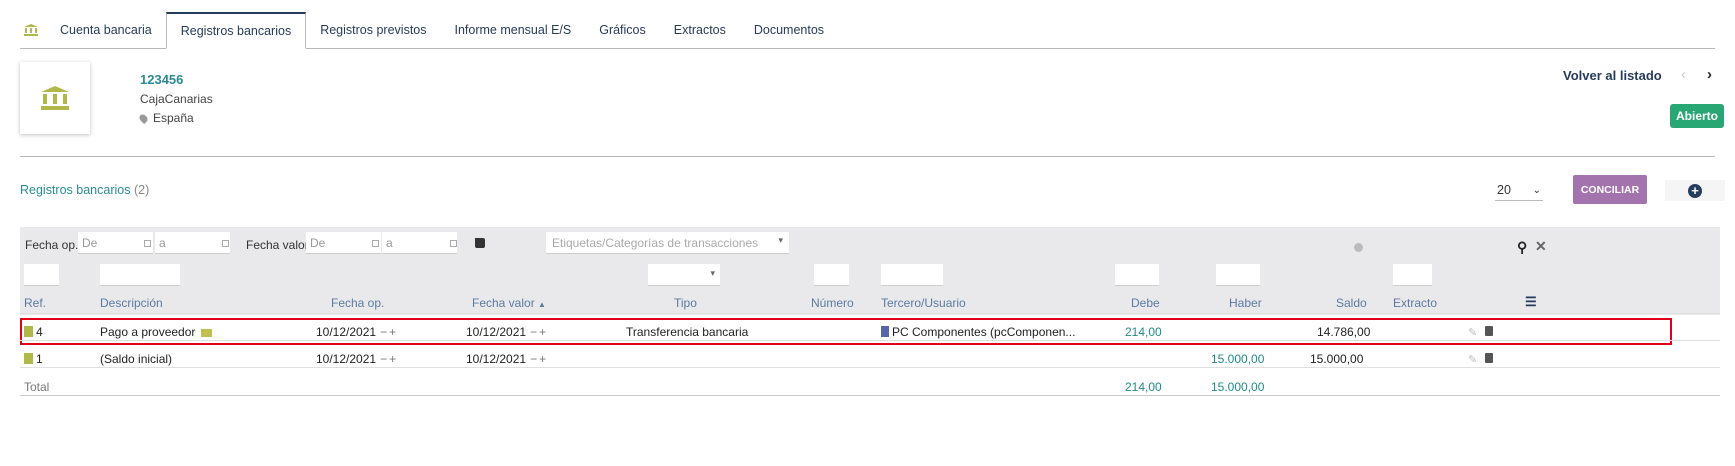  I want to click on tab-informe-mensual: Informe mensual E/S, so click(513, 30).